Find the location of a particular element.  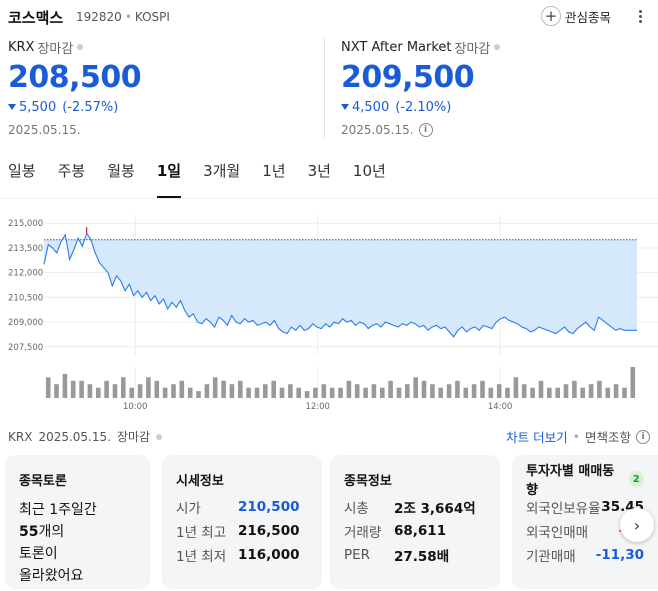

stock-meta: 192820 • KOSPI is located at coordinates (123, 17).